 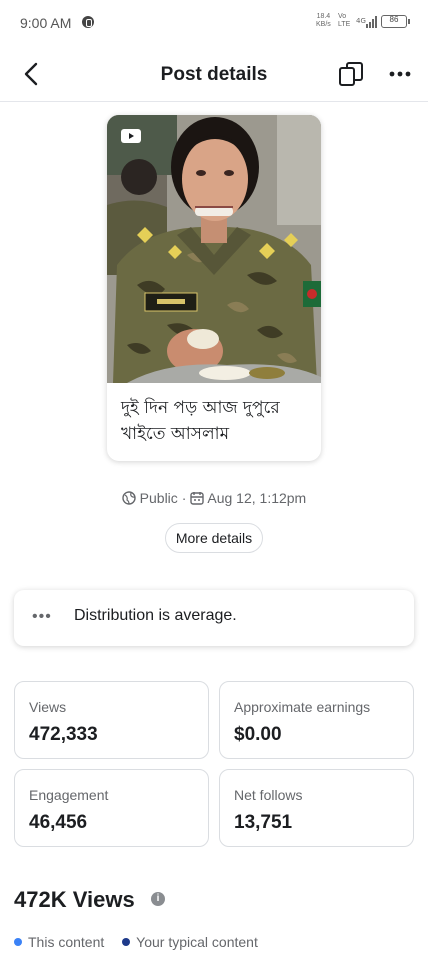 What do you see at coordinates (302, 707) in the screenshot?
I see `stat-label: Approximate earnings` at bounding box center [302, 707].